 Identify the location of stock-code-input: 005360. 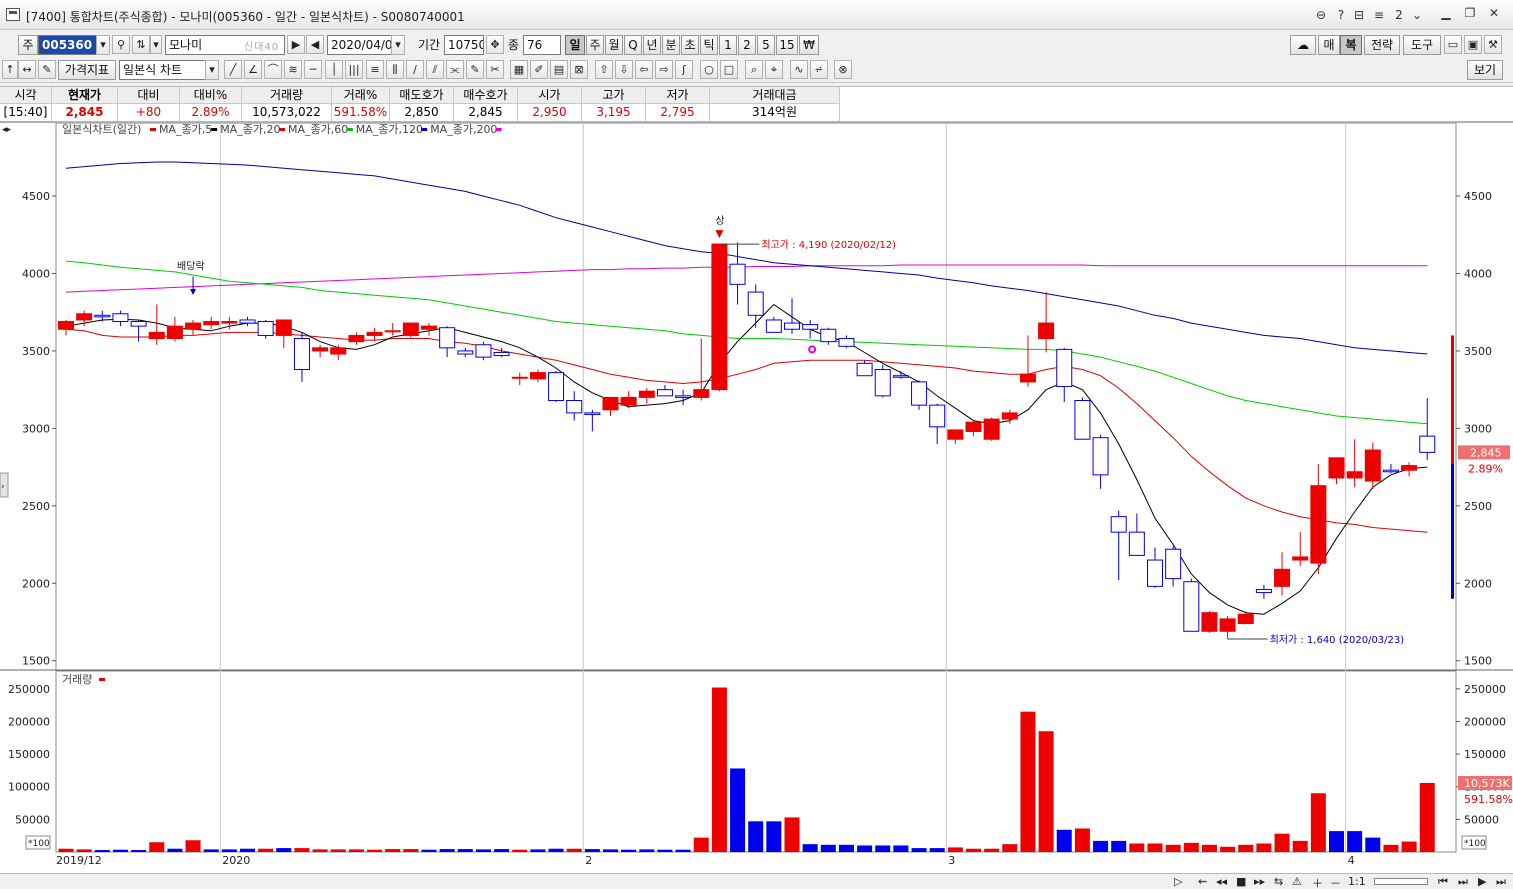
(68, 45).